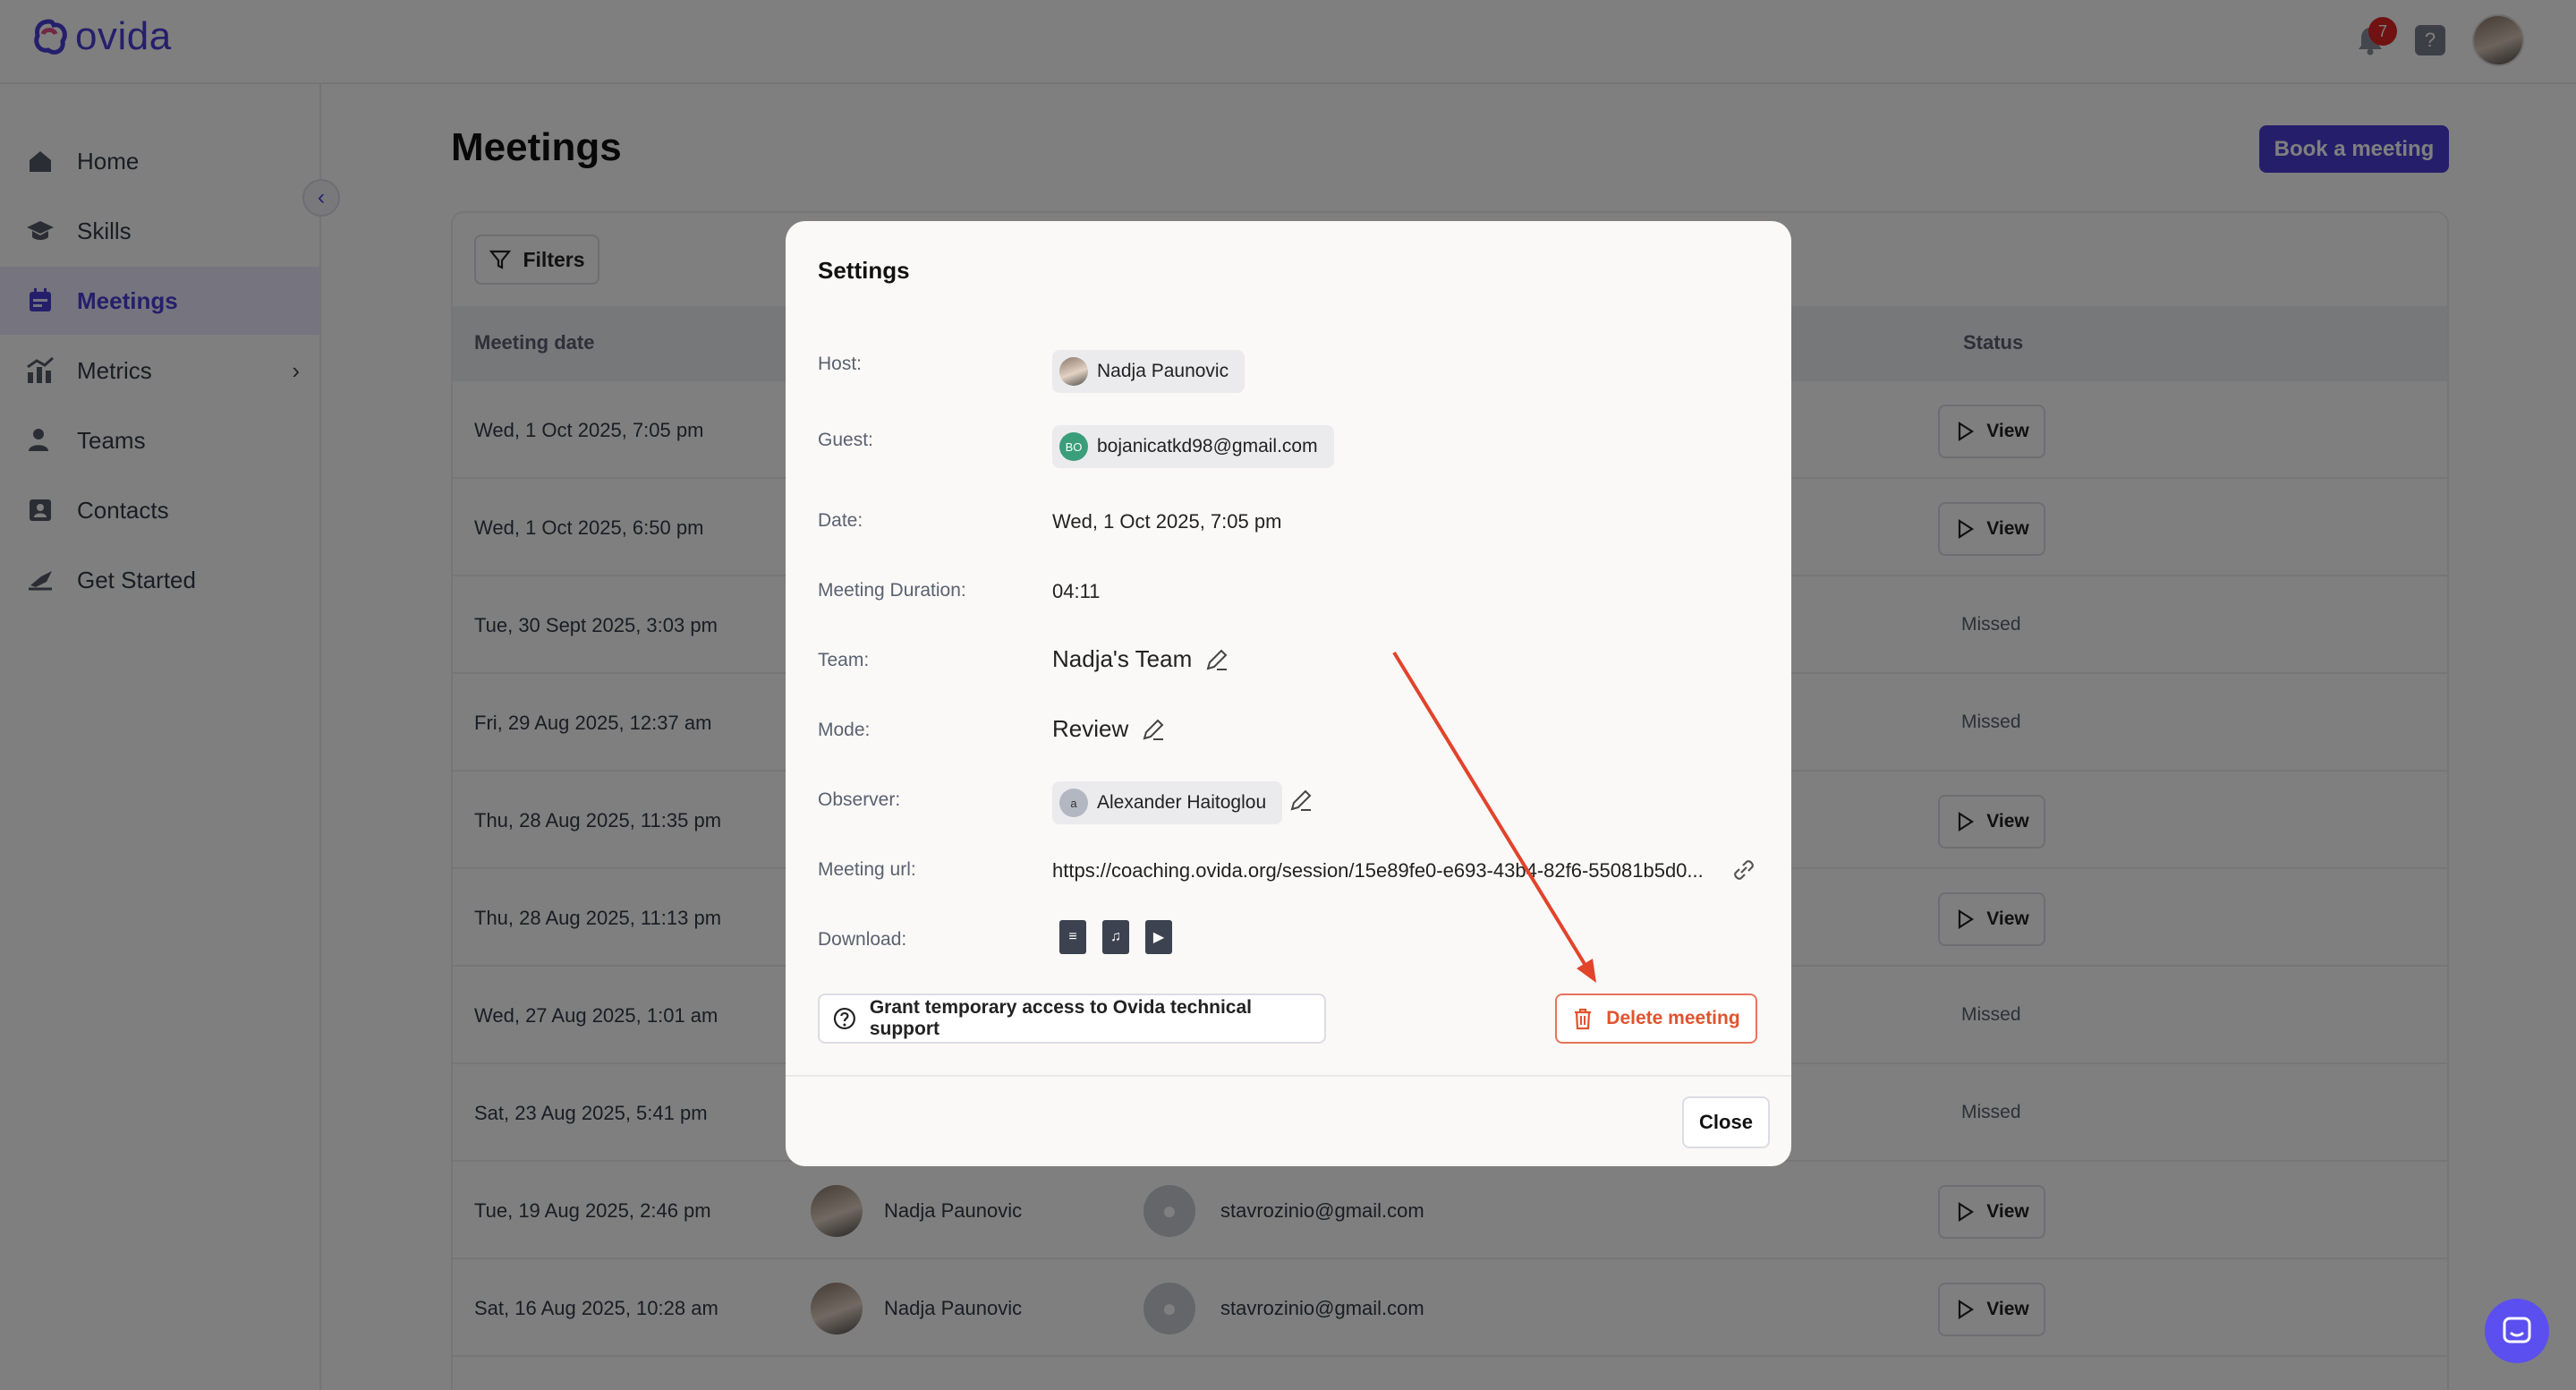 This screenshot has width=2576, height=1390. What do you see at coordinates (1163, 371) in the screenshot?
I see `host-name: Nadja Paunovic` at bounding box center [1163, 371].